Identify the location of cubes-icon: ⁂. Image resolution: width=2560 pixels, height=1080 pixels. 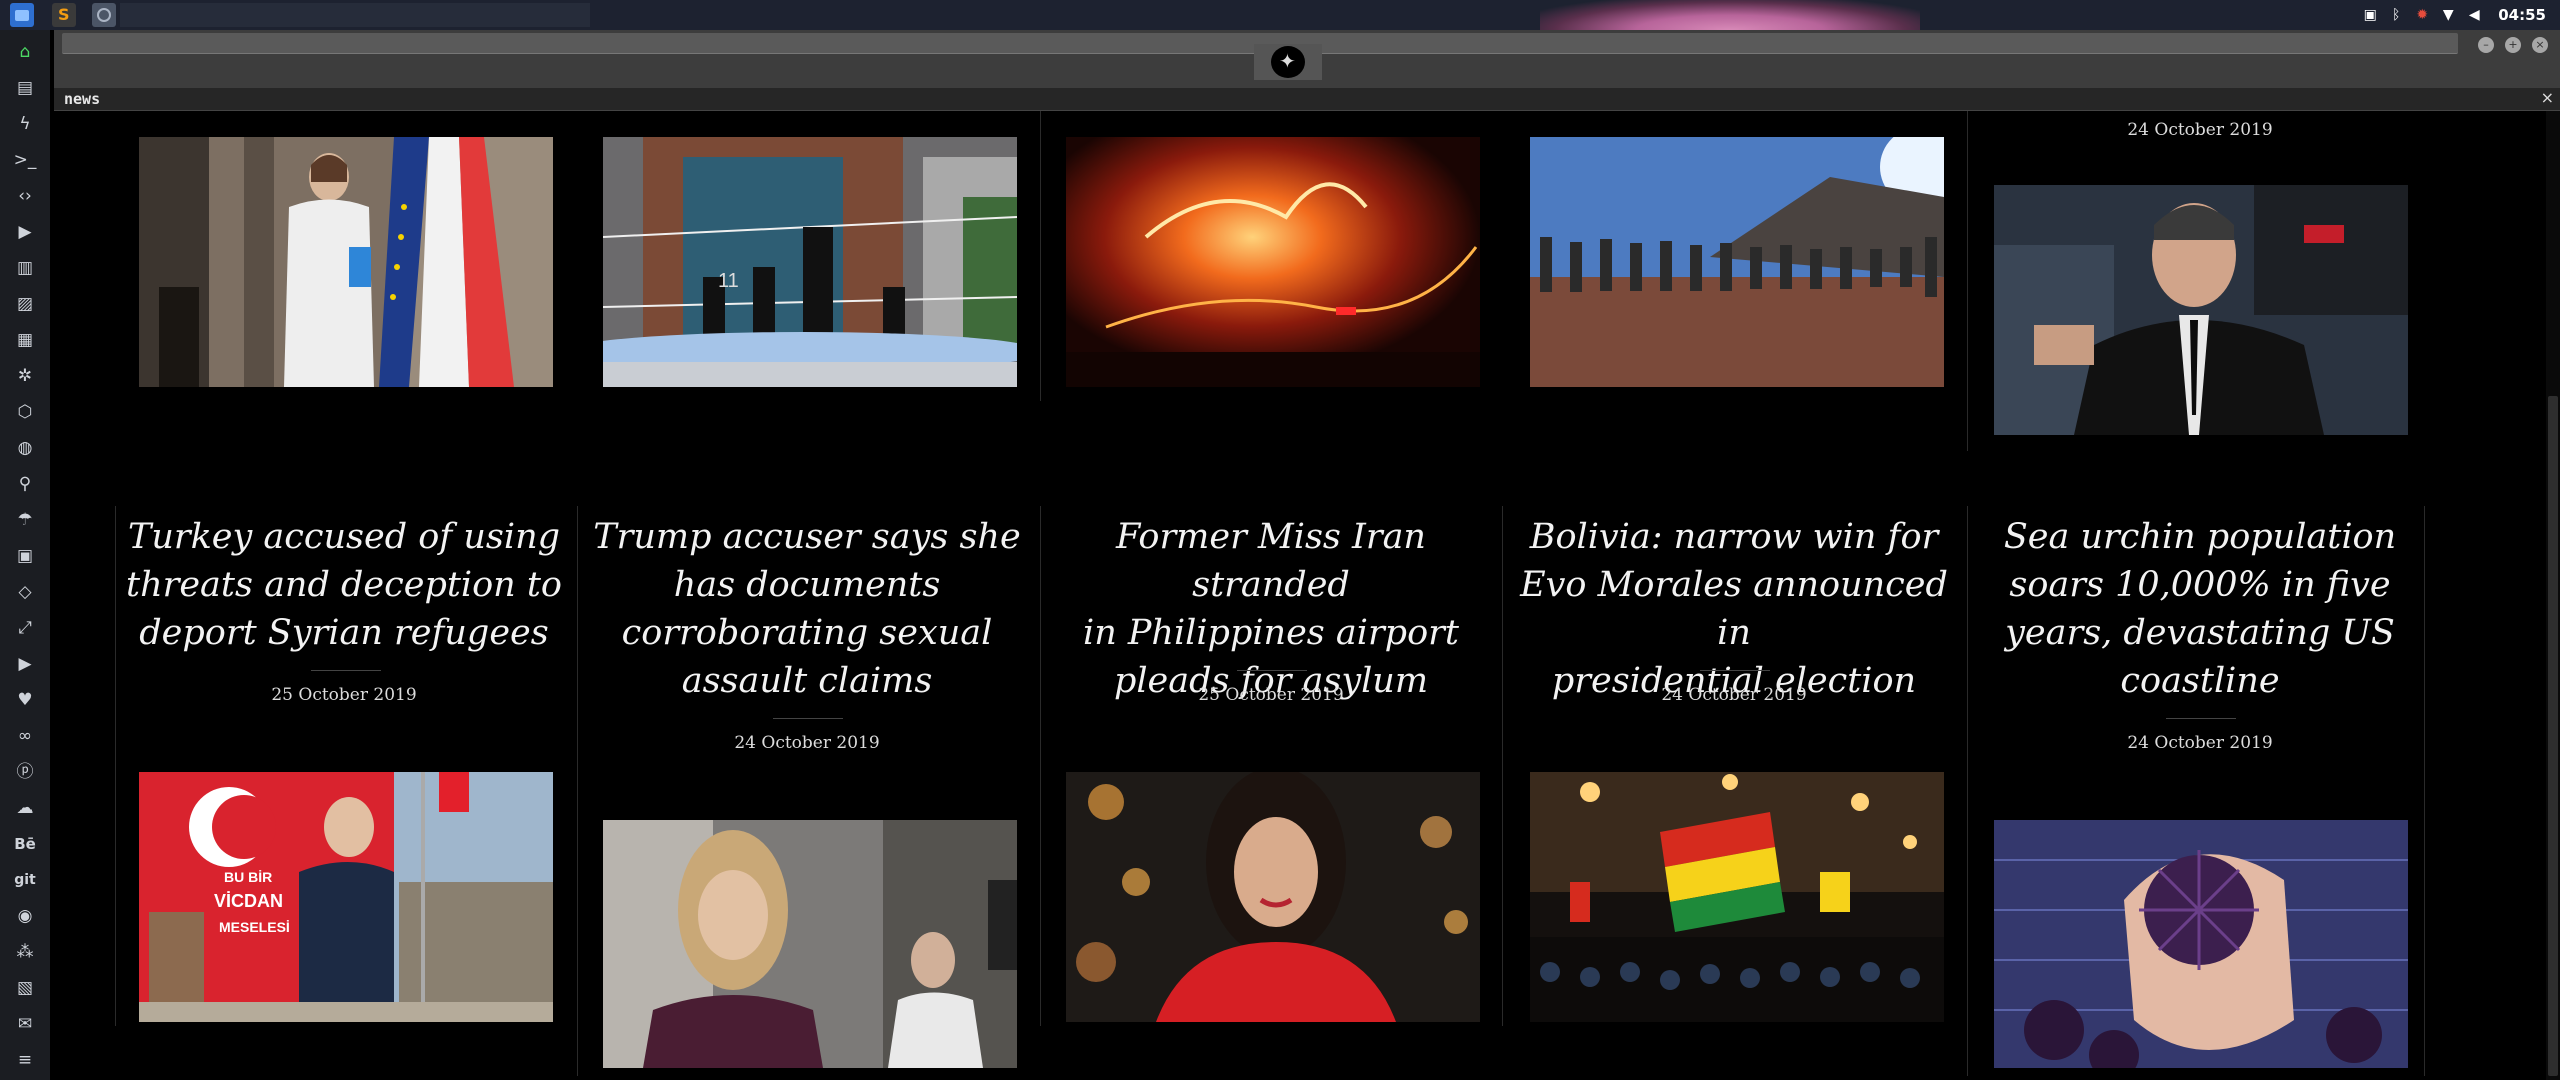
(25, 952).